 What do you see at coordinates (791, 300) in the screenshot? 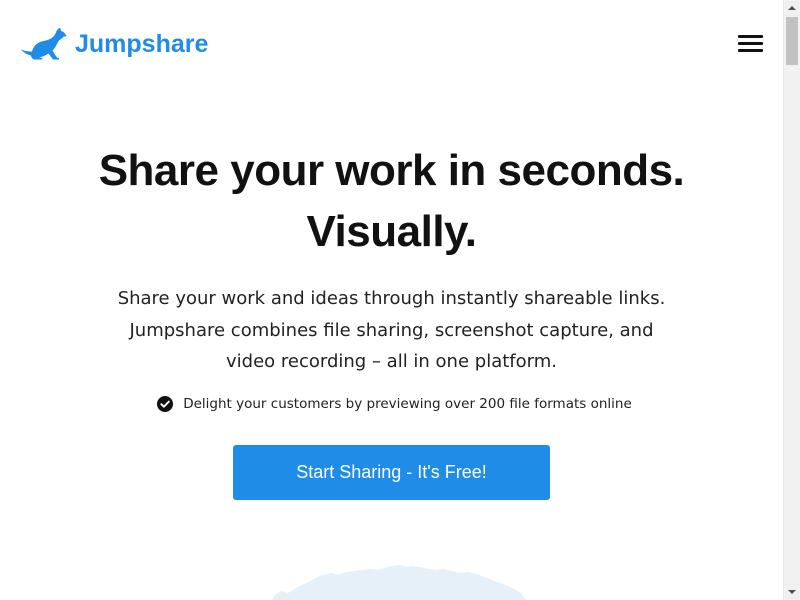
I see `vertical-scrollbar` at bounding box center [791, 300].